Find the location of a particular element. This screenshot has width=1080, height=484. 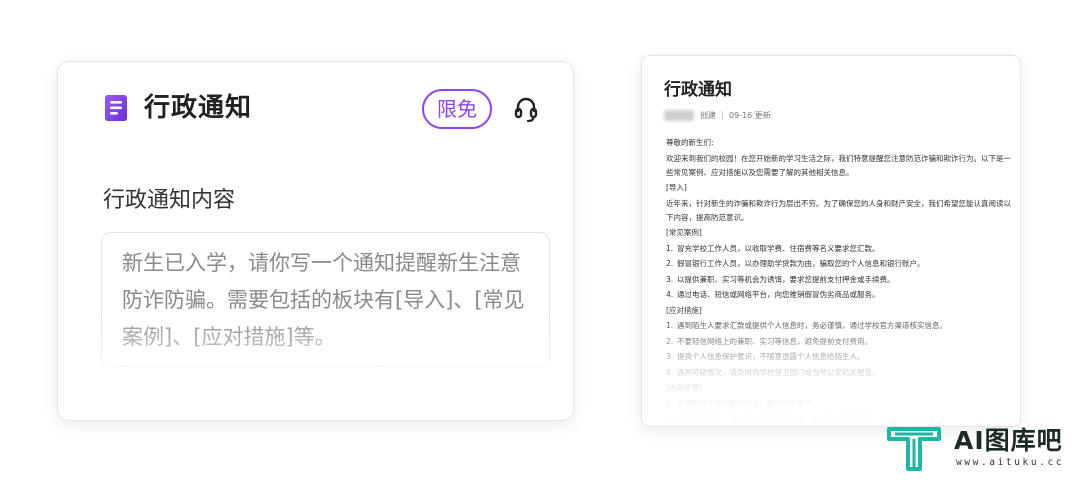

watermark: AI图库吧 www.aituku.cc is located at coordinates (981, 450).